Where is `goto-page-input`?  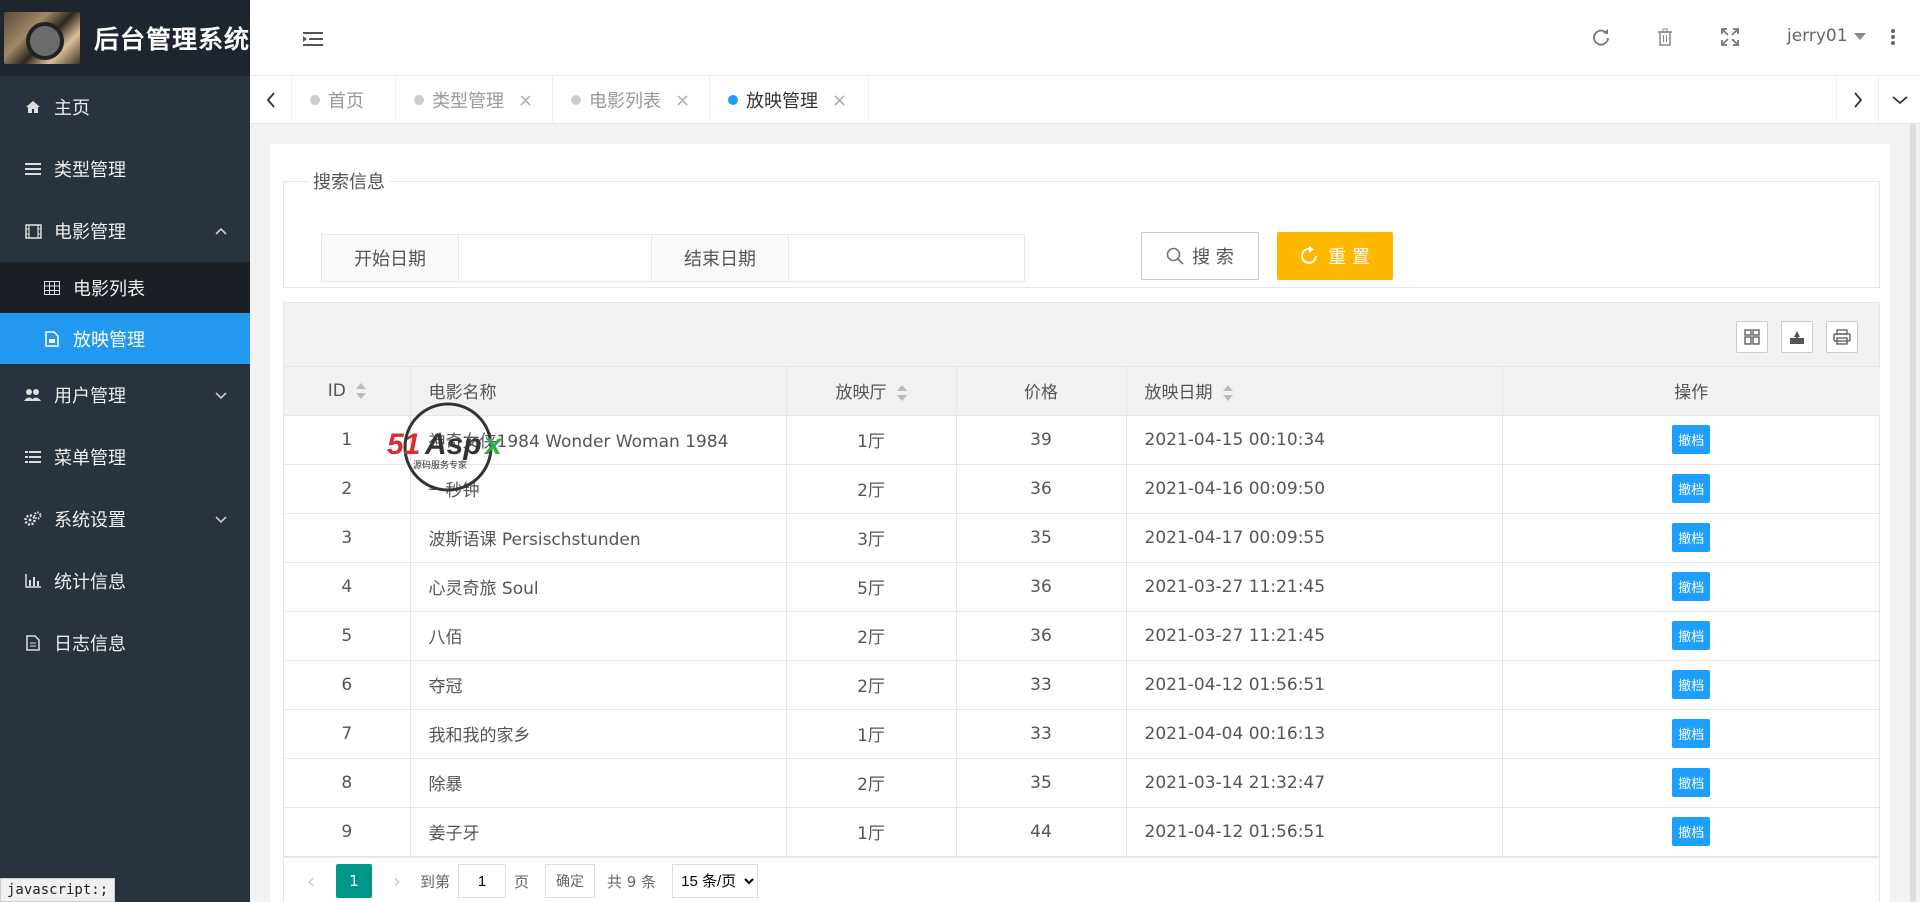 goto-page-input is located at coordinates (482, 881).